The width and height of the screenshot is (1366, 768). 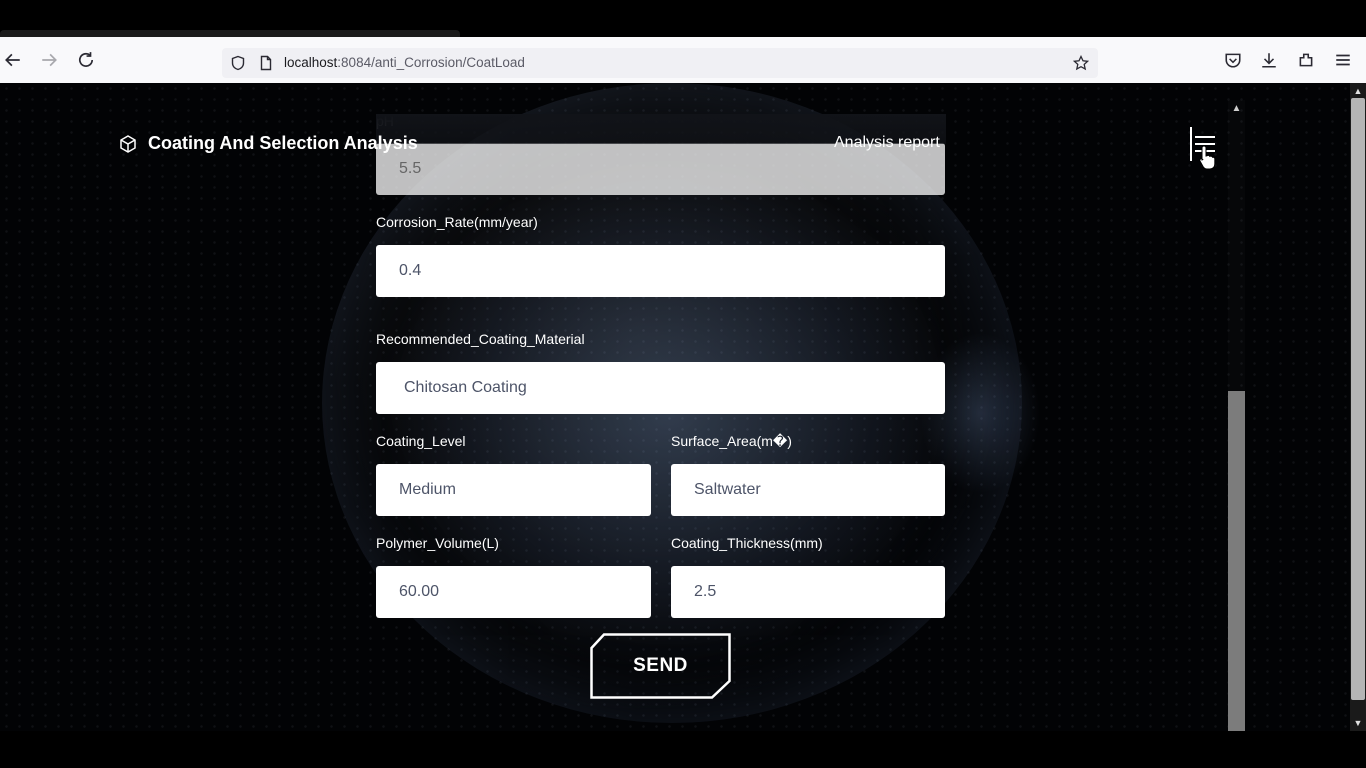 What do you see at coordinates (660, 271) in the screenshot?
I see `corrosion-rate-input: 0.4` at bounding box center [660, 271].